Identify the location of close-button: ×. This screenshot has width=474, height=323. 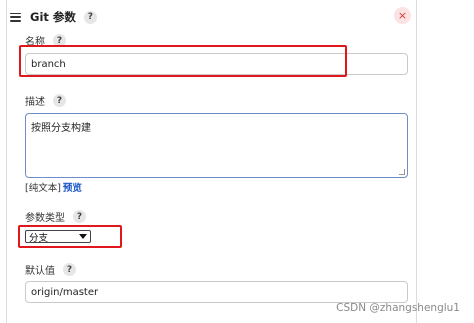
(402, 15).